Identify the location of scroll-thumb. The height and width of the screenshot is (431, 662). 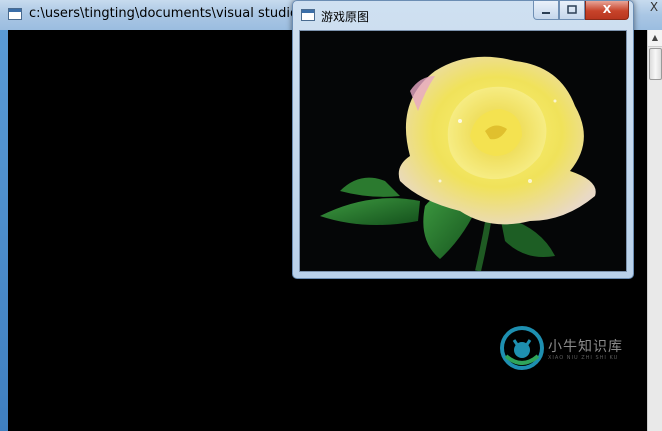
(655, 64).